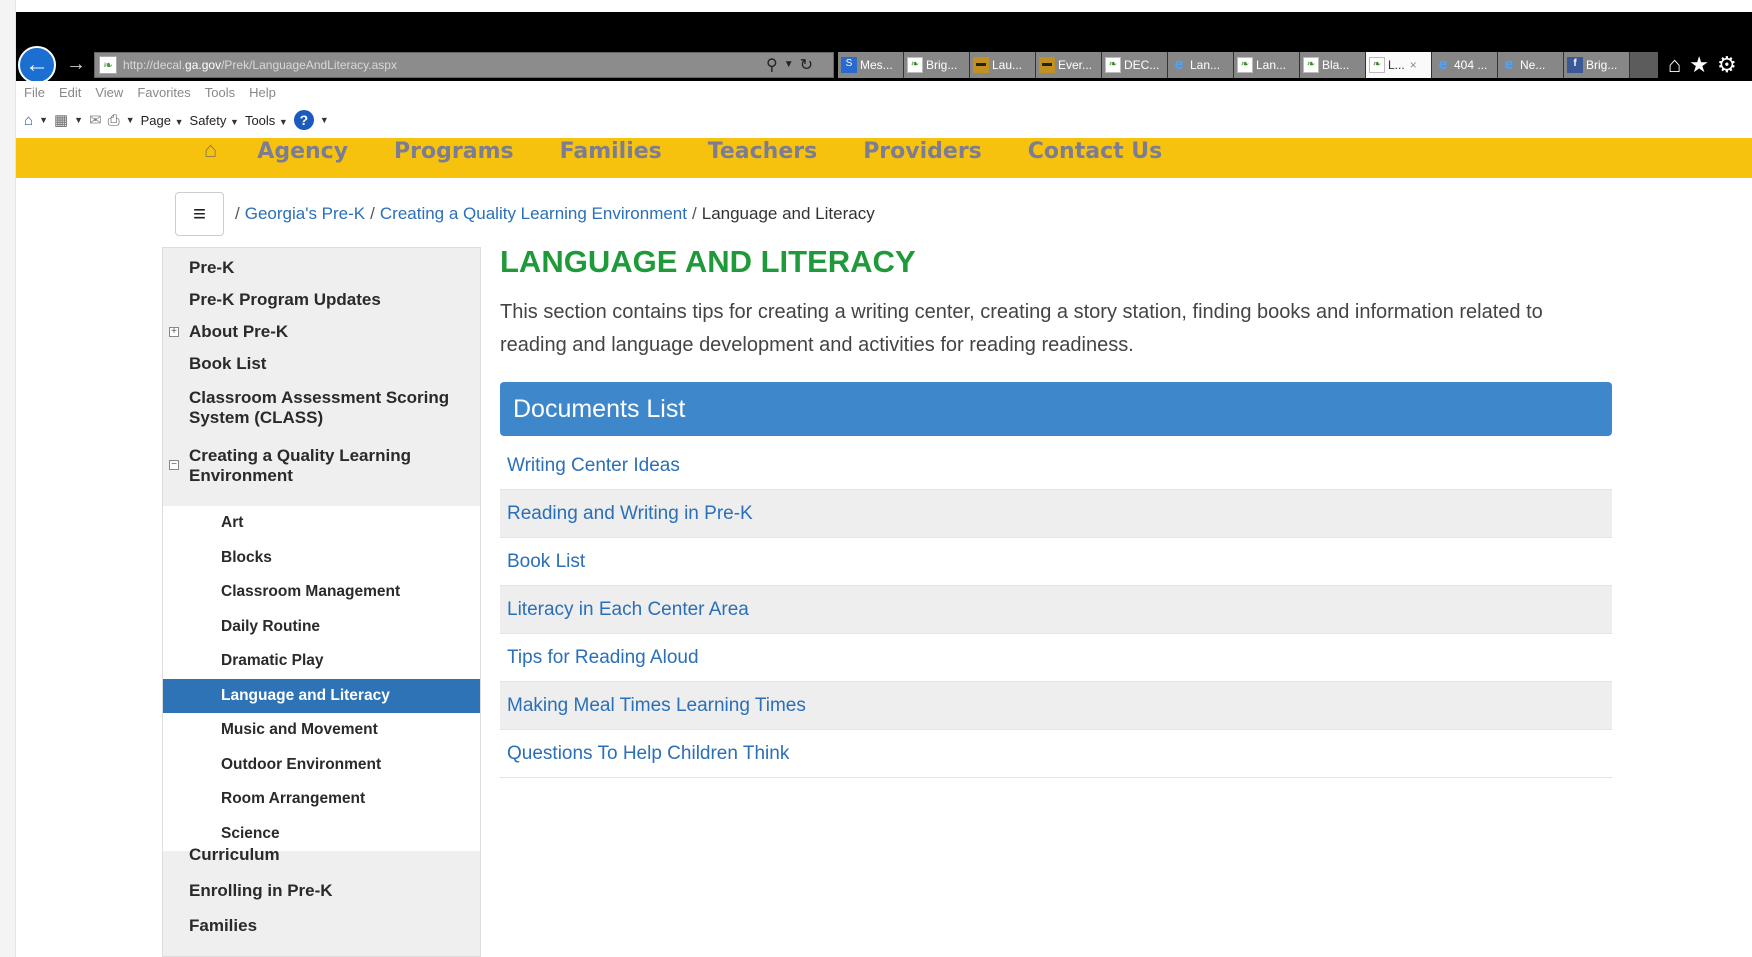 This screenshot has width=1752, height=957. What do you see at coordinates (321, 765) in the screenshot?
I see `sidebar-subitem: Outdoor Environment` at bounding box center [321, 765].